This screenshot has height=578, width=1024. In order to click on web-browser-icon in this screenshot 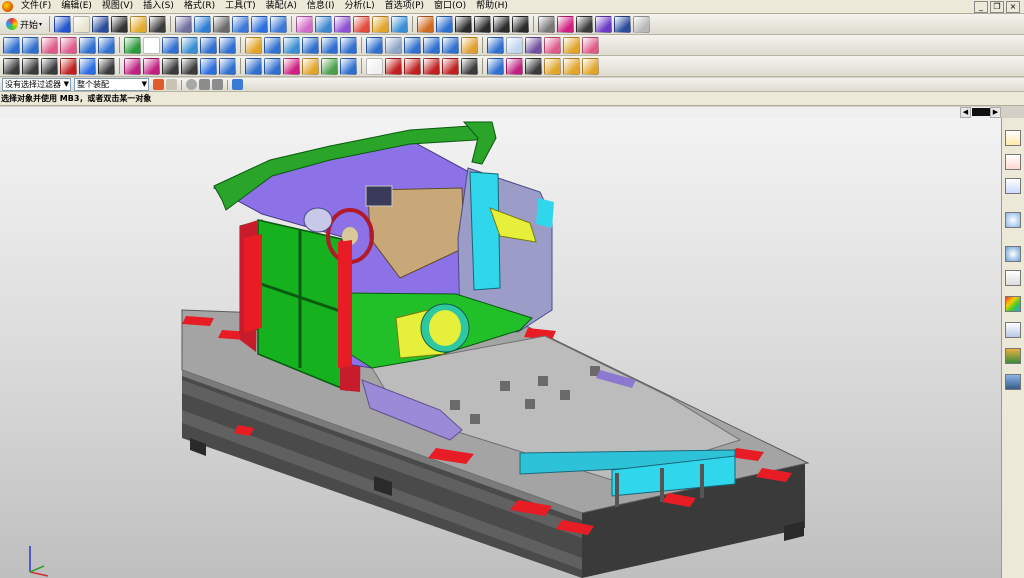, I will do `click(1013, 220)`.